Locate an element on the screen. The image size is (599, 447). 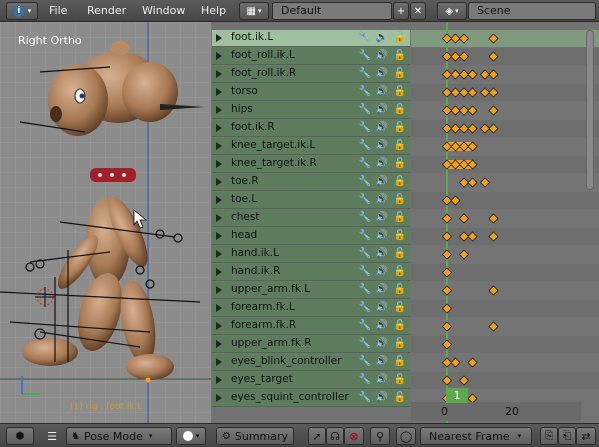
channel-row: hand.ik.L 🔧 🔊 🔓 is located at coordinates (311, 254).